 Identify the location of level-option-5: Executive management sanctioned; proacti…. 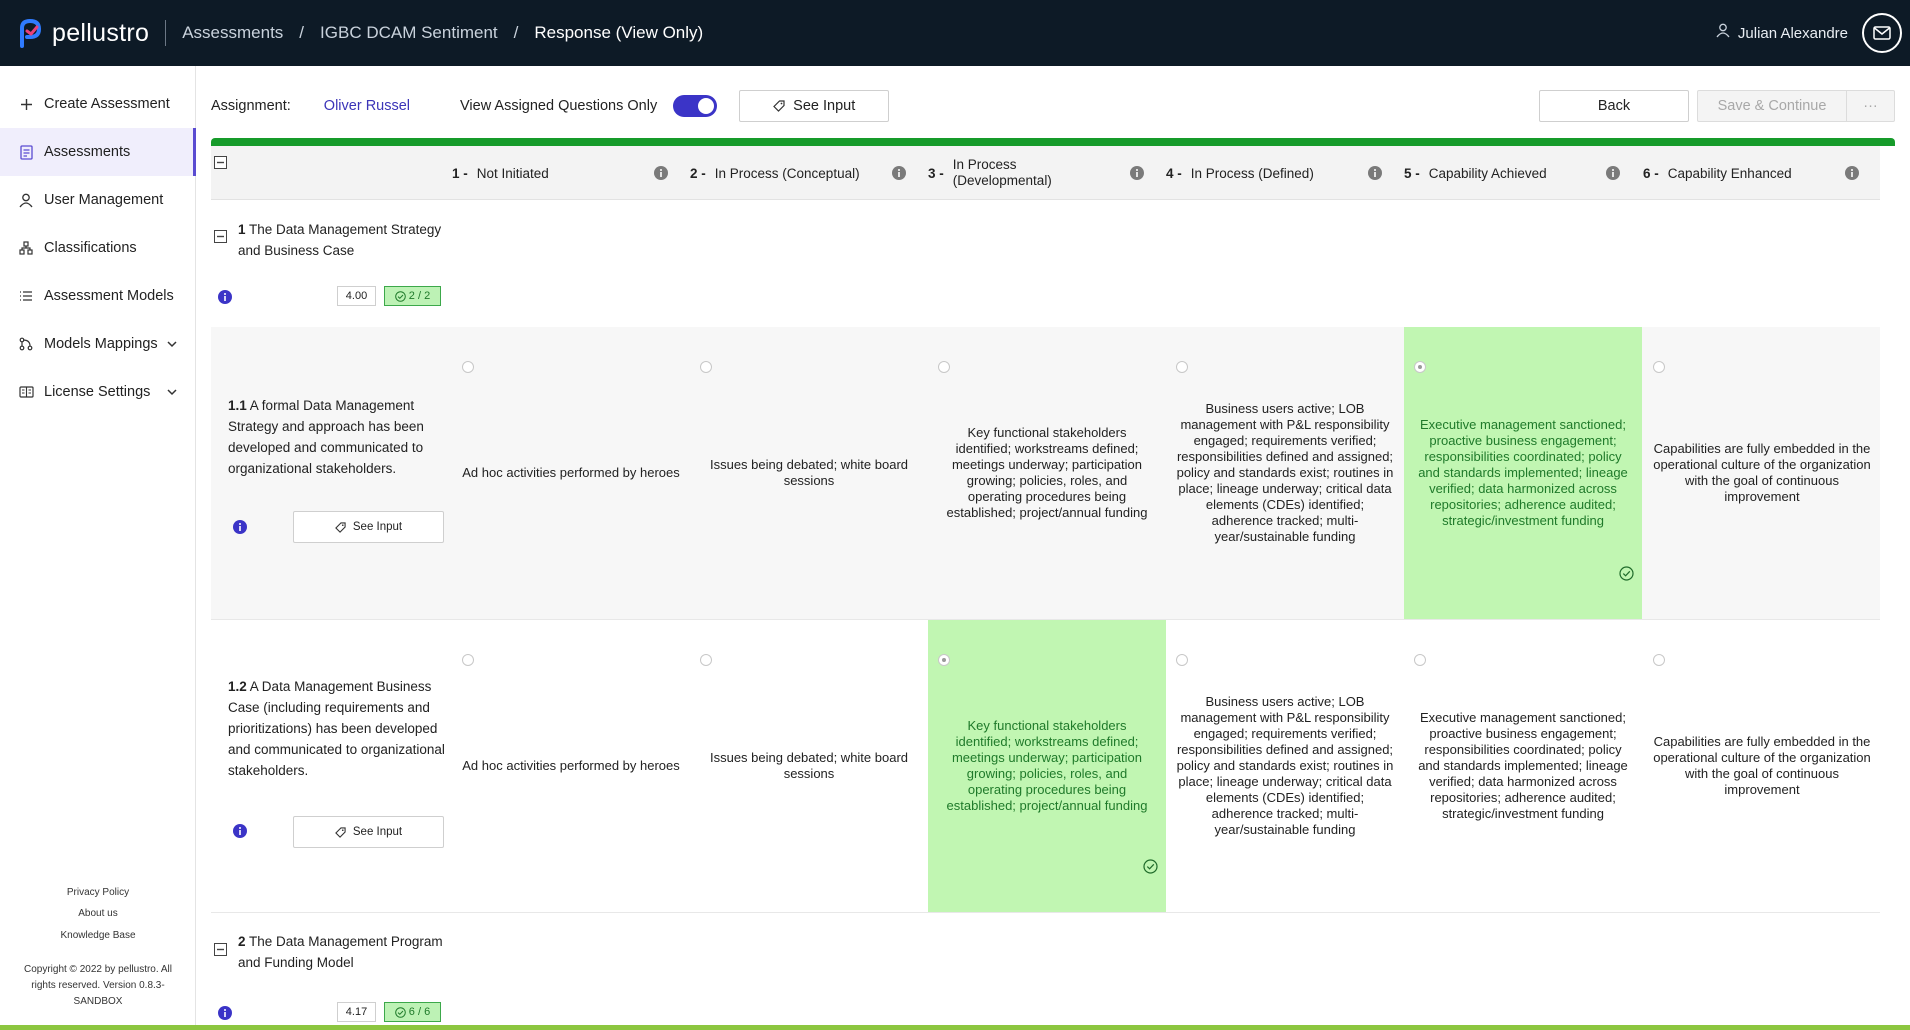
(1523, 766).